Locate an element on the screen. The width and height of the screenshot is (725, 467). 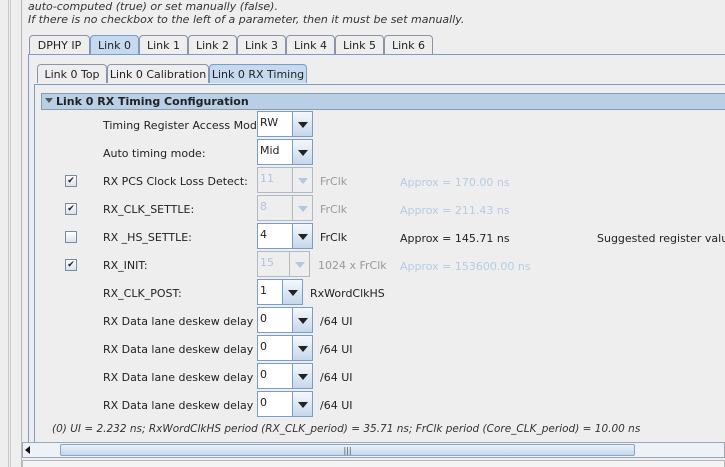
auto-mode-combo: Mid is located at coordinates (285, 152).